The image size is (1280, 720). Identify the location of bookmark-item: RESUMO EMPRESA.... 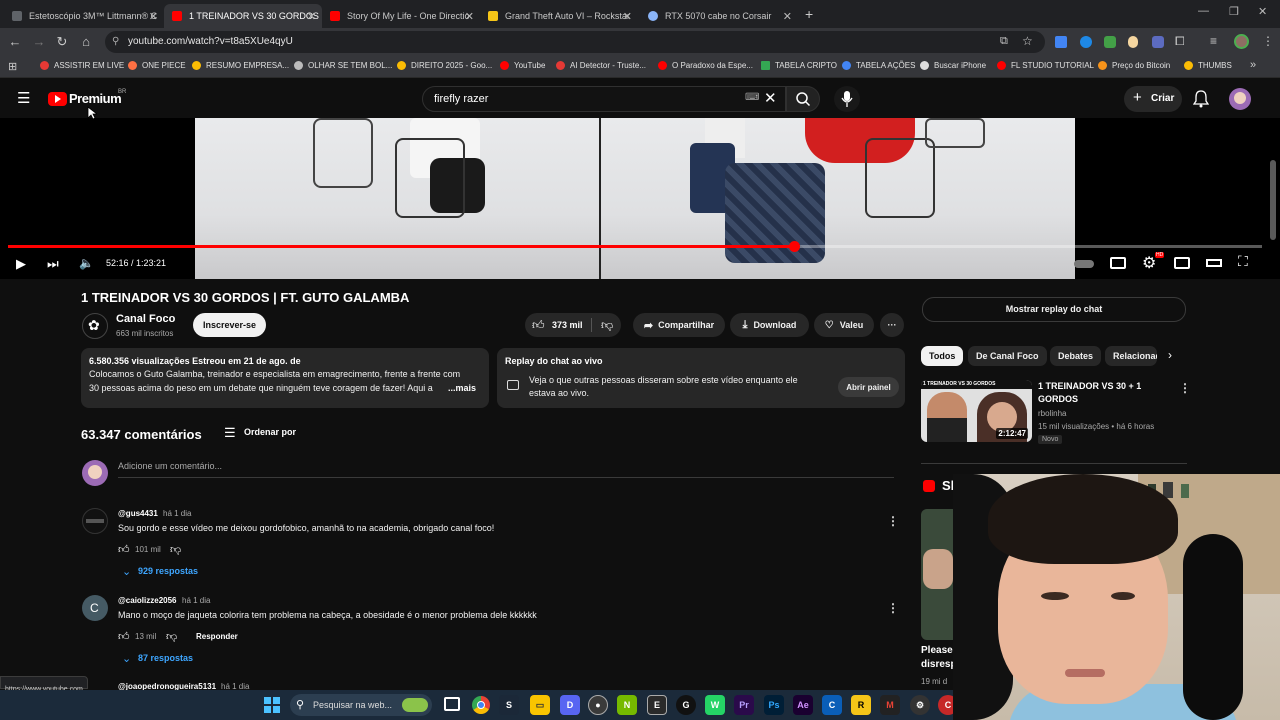
(240, 65).